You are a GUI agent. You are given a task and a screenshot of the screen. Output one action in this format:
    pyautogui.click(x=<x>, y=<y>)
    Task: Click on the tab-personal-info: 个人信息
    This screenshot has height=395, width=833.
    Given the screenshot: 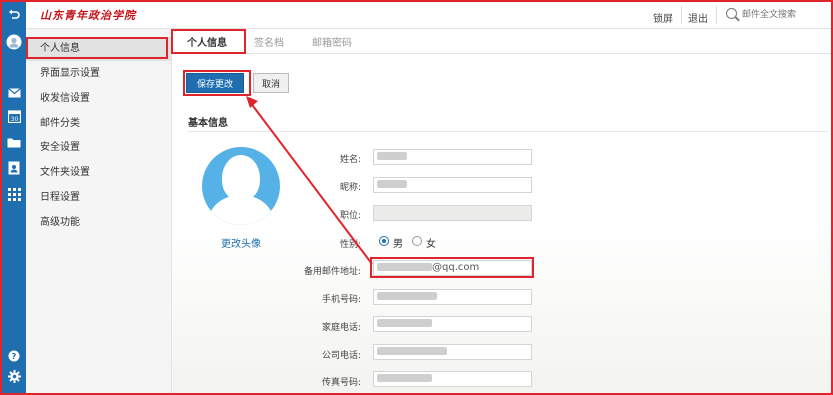 What is the action you would take?
    pyautogui.click(x=207, y=41)
    